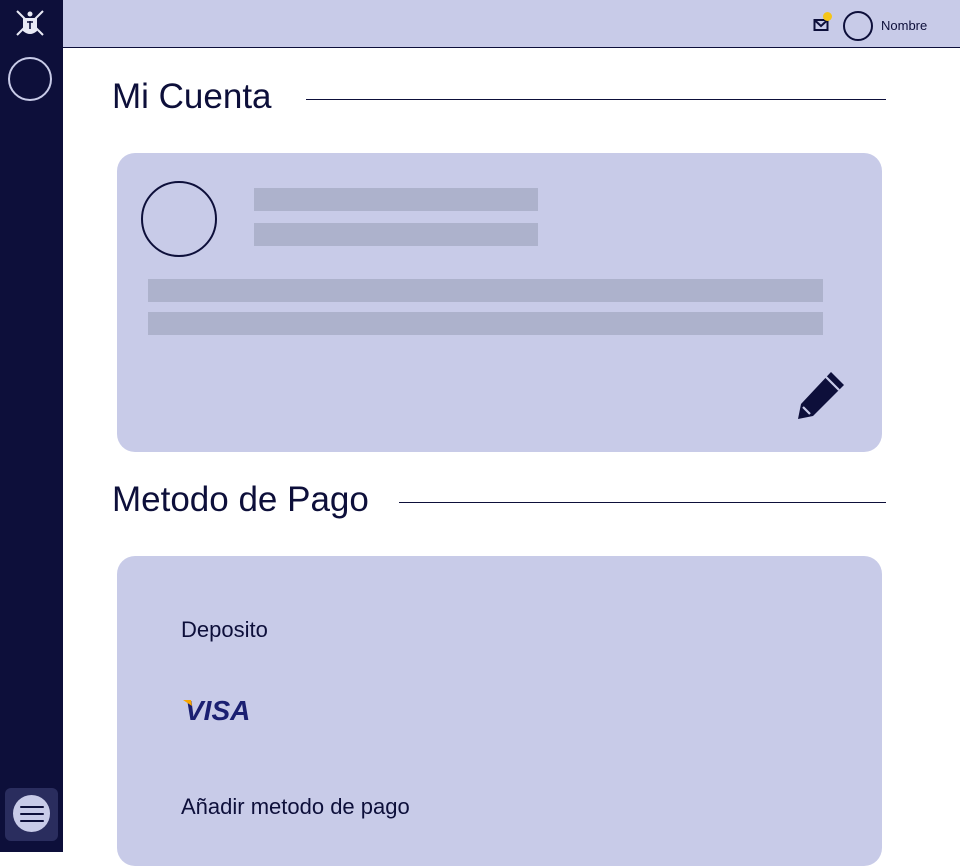 The image size is (960, 866). Describe the element at coordinates (396, 199) in the screenshot. I see `profile-name-placeholder` at that location.